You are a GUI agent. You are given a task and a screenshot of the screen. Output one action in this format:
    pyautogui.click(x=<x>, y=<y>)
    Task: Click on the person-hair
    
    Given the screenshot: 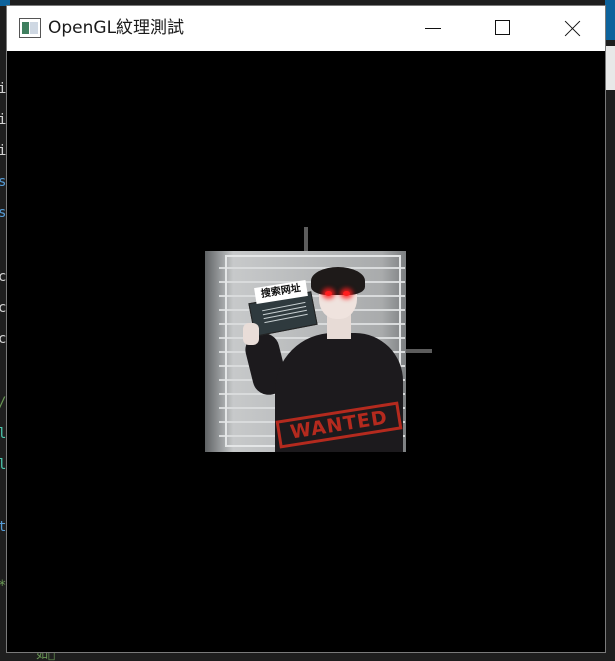 What is the action you would take?
    pyautogui.click(x=338, y=281)
    